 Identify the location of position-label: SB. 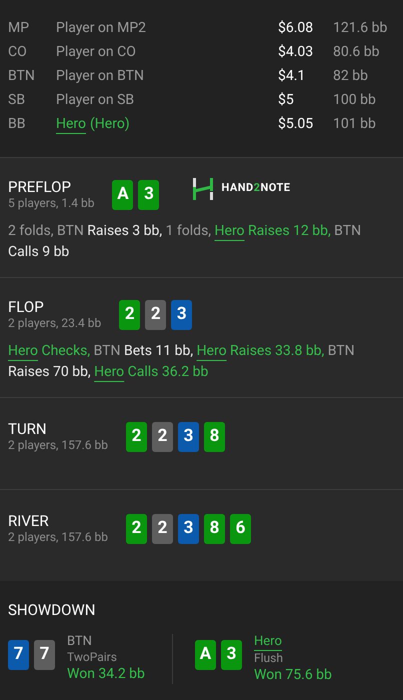
(17, 100).